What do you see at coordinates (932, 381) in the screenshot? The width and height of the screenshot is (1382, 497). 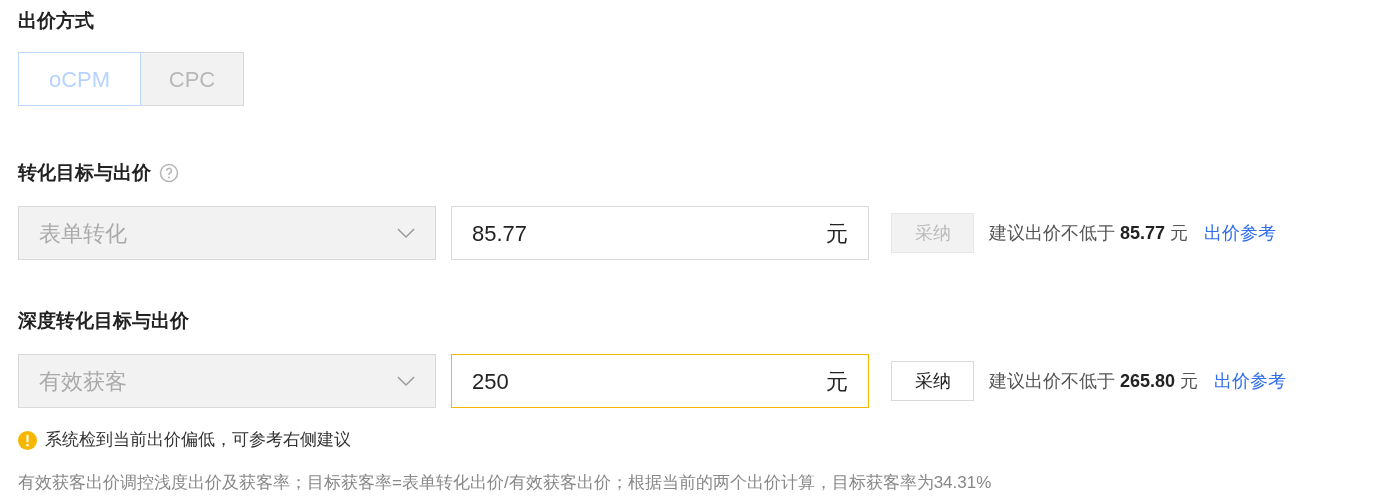 I see `adopt-button: 采纳` at bounding box center [932, 381].